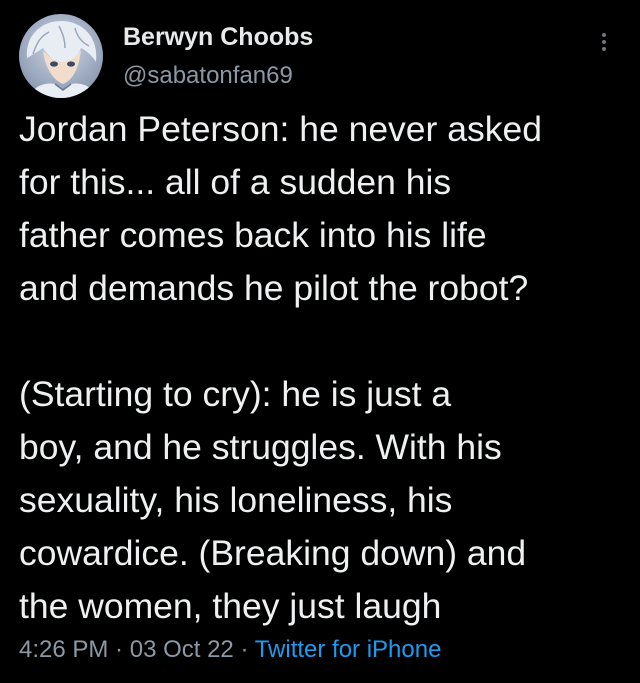  Describe the element at coordinates (208, 76) in the screenshot. I see `author-handle: @sabatonfan69` at that location.